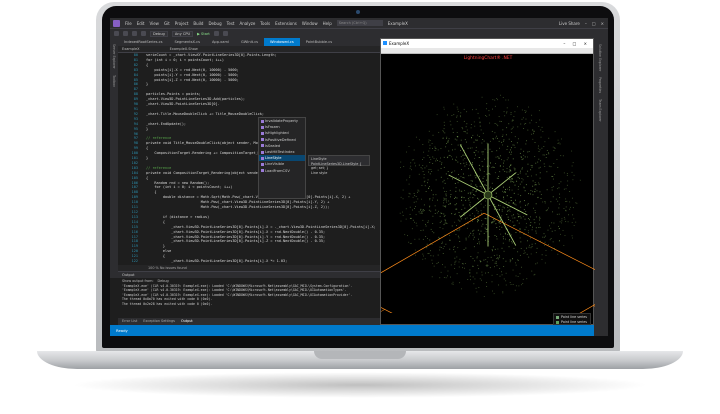 This screenshot has width=720, height=414. Describe the element at coordinates (187, 42) in the screenshot. I see `editor-tab: SegmentsX.cs` at that location.